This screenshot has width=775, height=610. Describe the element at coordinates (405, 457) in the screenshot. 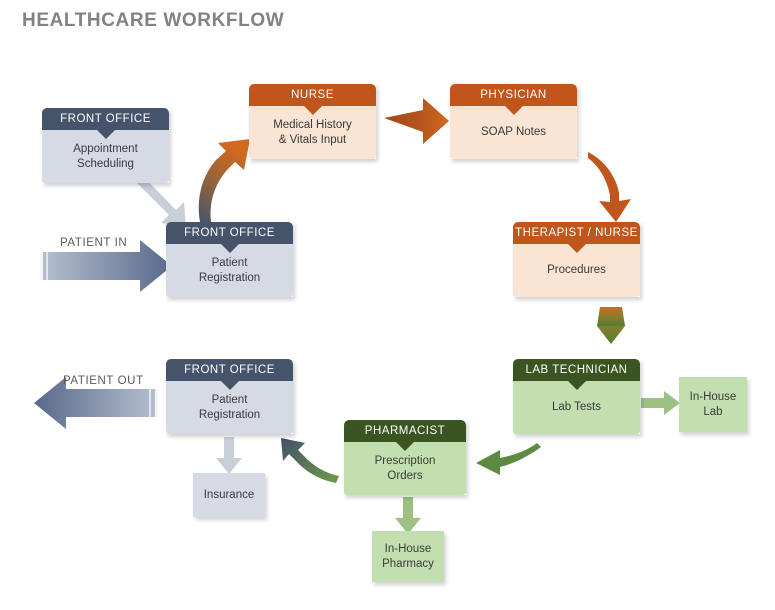

I see `node-pharmacist-orders: PHARMACIST Prescription Orders` at that location.